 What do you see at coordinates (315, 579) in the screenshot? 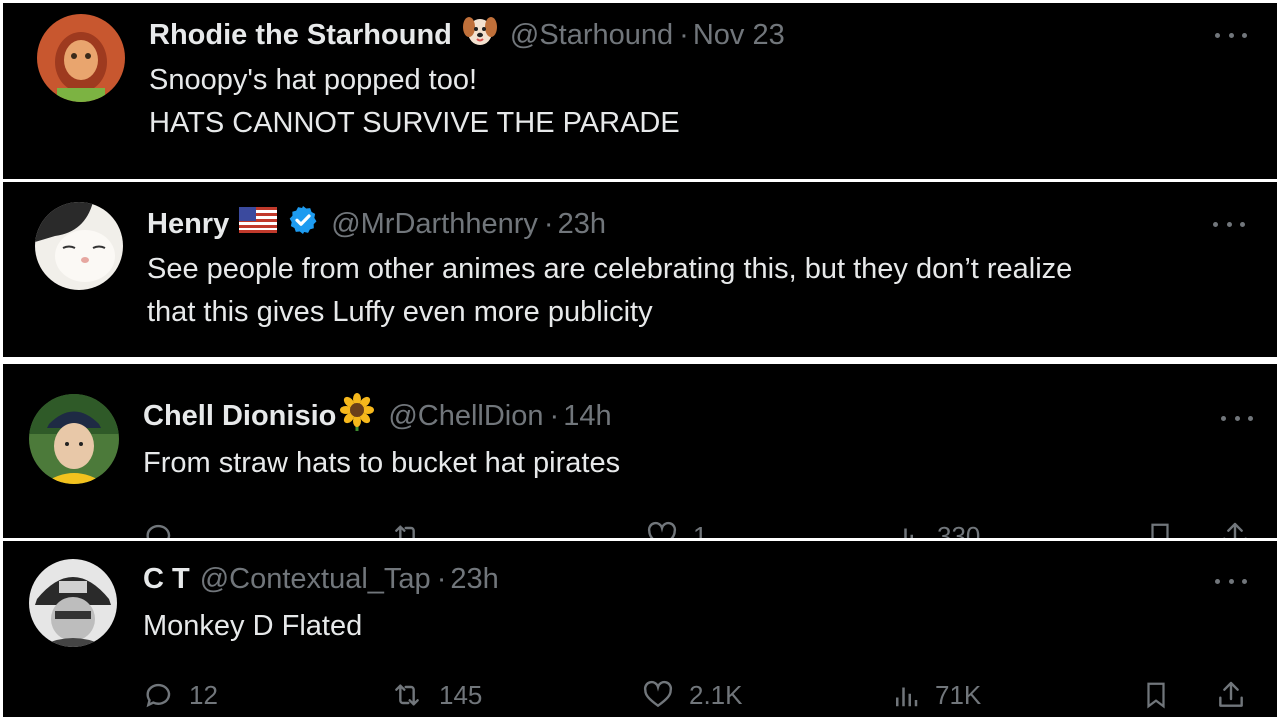
I see `handle: @Contextual_Tap` at bounding box center [315, 579].